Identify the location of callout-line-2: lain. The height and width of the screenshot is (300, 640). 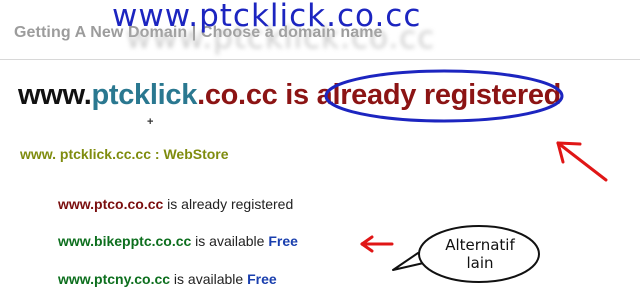
(480, 263).